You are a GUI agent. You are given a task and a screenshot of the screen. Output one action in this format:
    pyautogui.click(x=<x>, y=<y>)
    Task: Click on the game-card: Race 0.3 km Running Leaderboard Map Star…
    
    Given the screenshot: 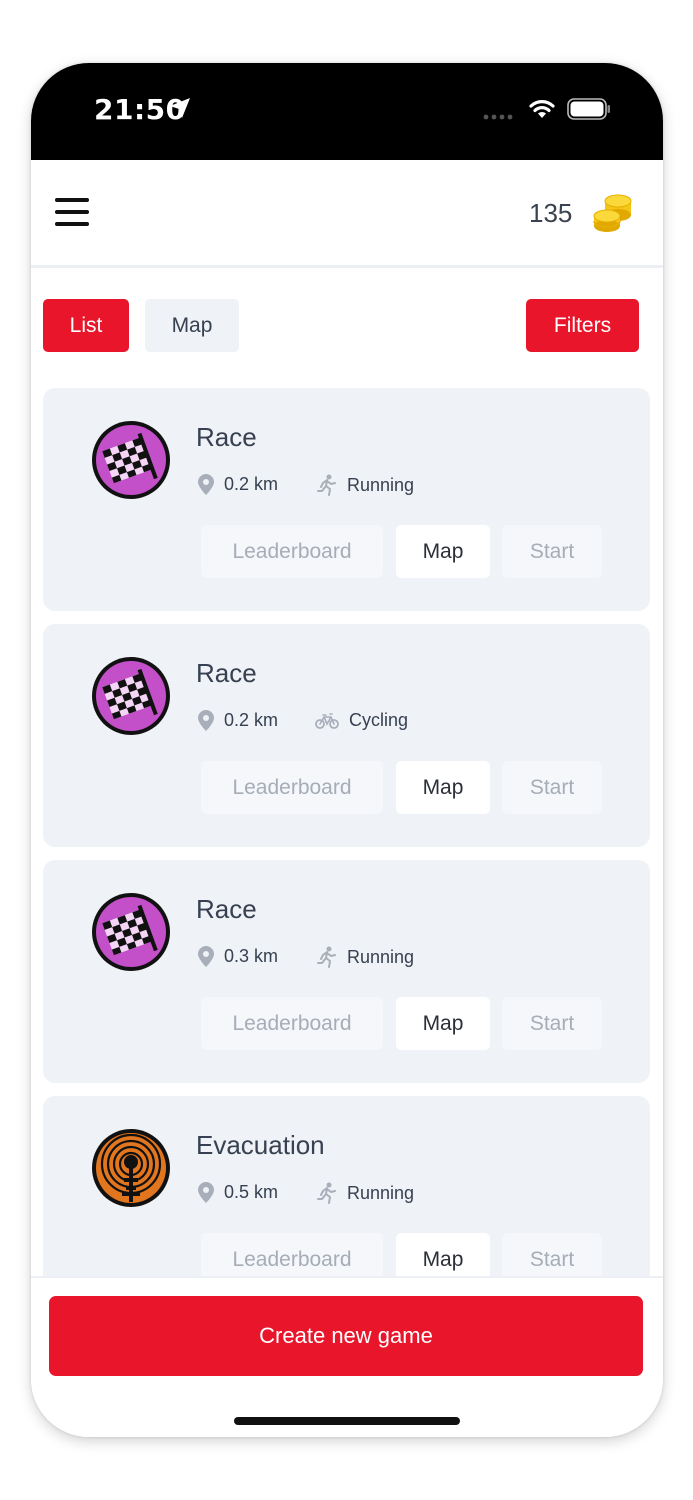 What is the action you would take?
    pyautogui.click(x=346, y=971)
    